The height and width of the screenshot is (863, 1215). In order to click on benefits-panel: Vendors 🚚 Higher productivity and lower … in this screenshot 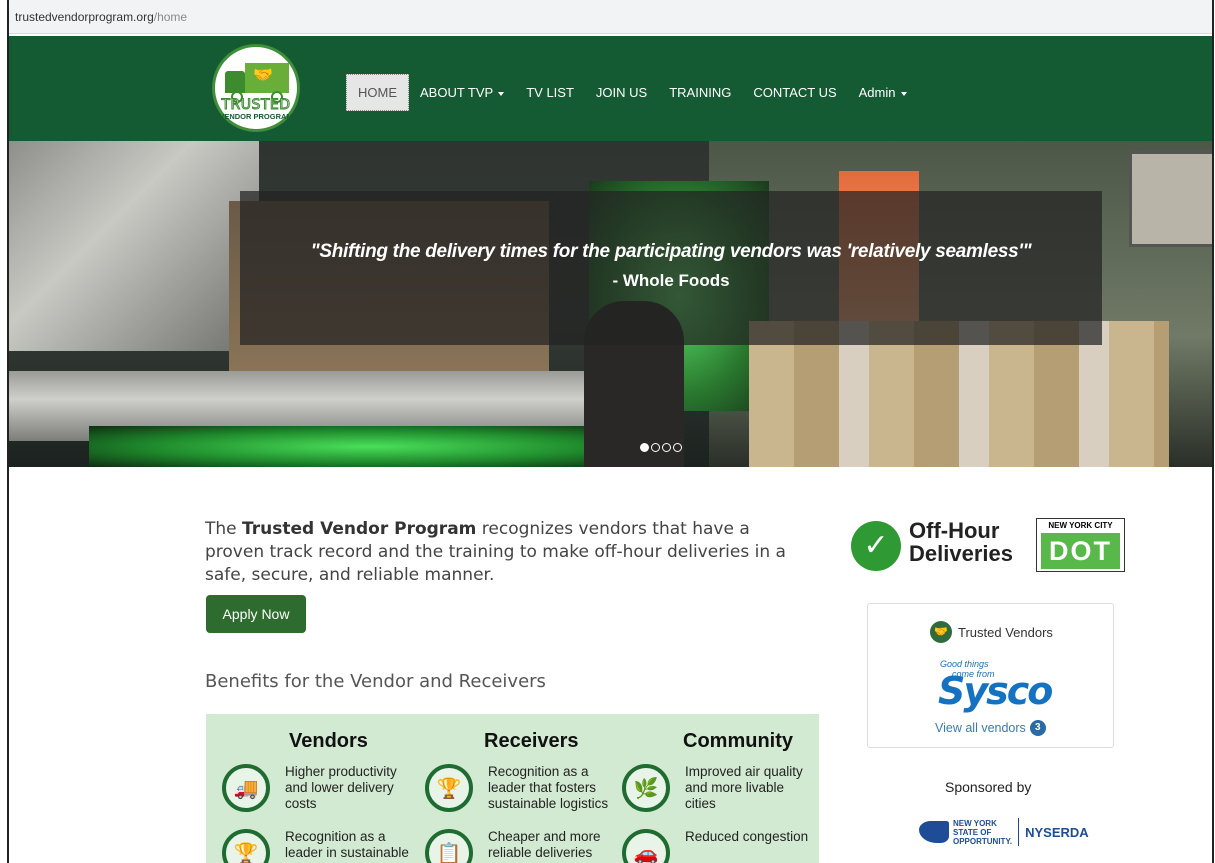, I will do `click(512, 788)`.